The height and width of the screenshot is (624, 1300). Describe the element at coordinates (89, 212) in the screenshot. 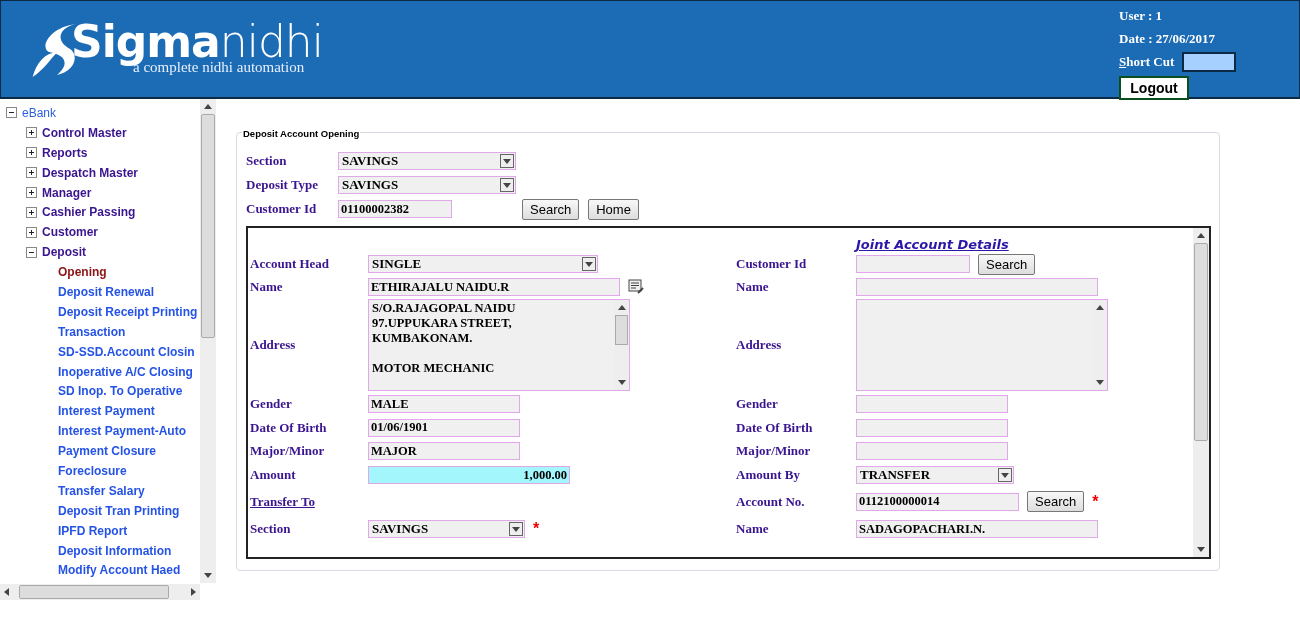

I see `tree-item: Cashier Passing` at that location.